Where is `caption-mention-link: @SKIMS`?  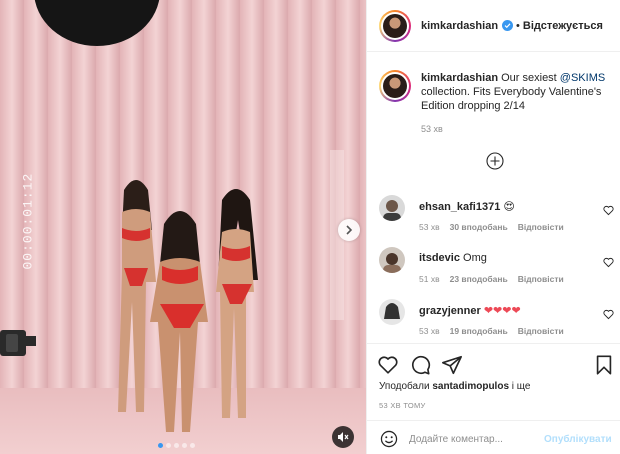 caption-mention-link: @SKIMS is located at coordinates (582, 78).